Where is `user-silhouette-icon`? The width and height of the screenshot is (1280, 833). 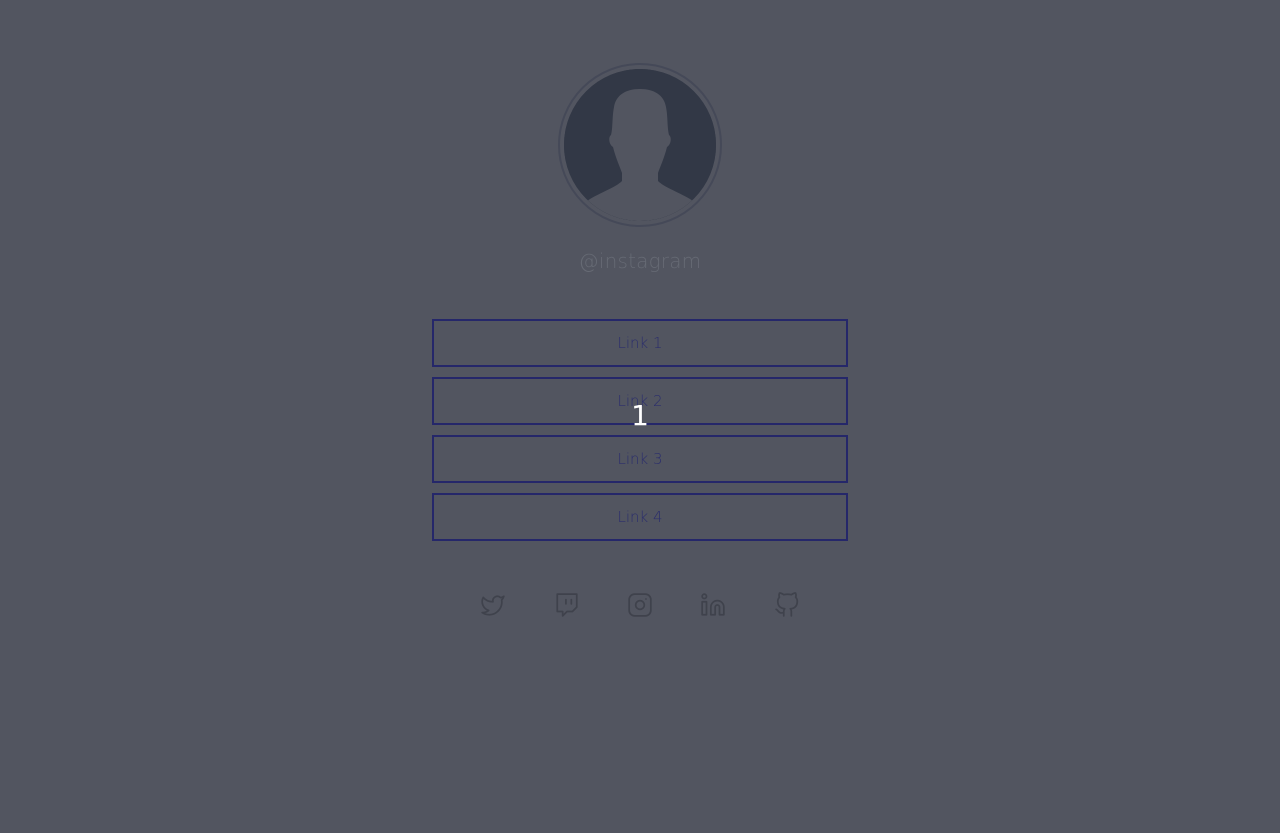 user-silhouette-icon is located at coordinates (640, 145).